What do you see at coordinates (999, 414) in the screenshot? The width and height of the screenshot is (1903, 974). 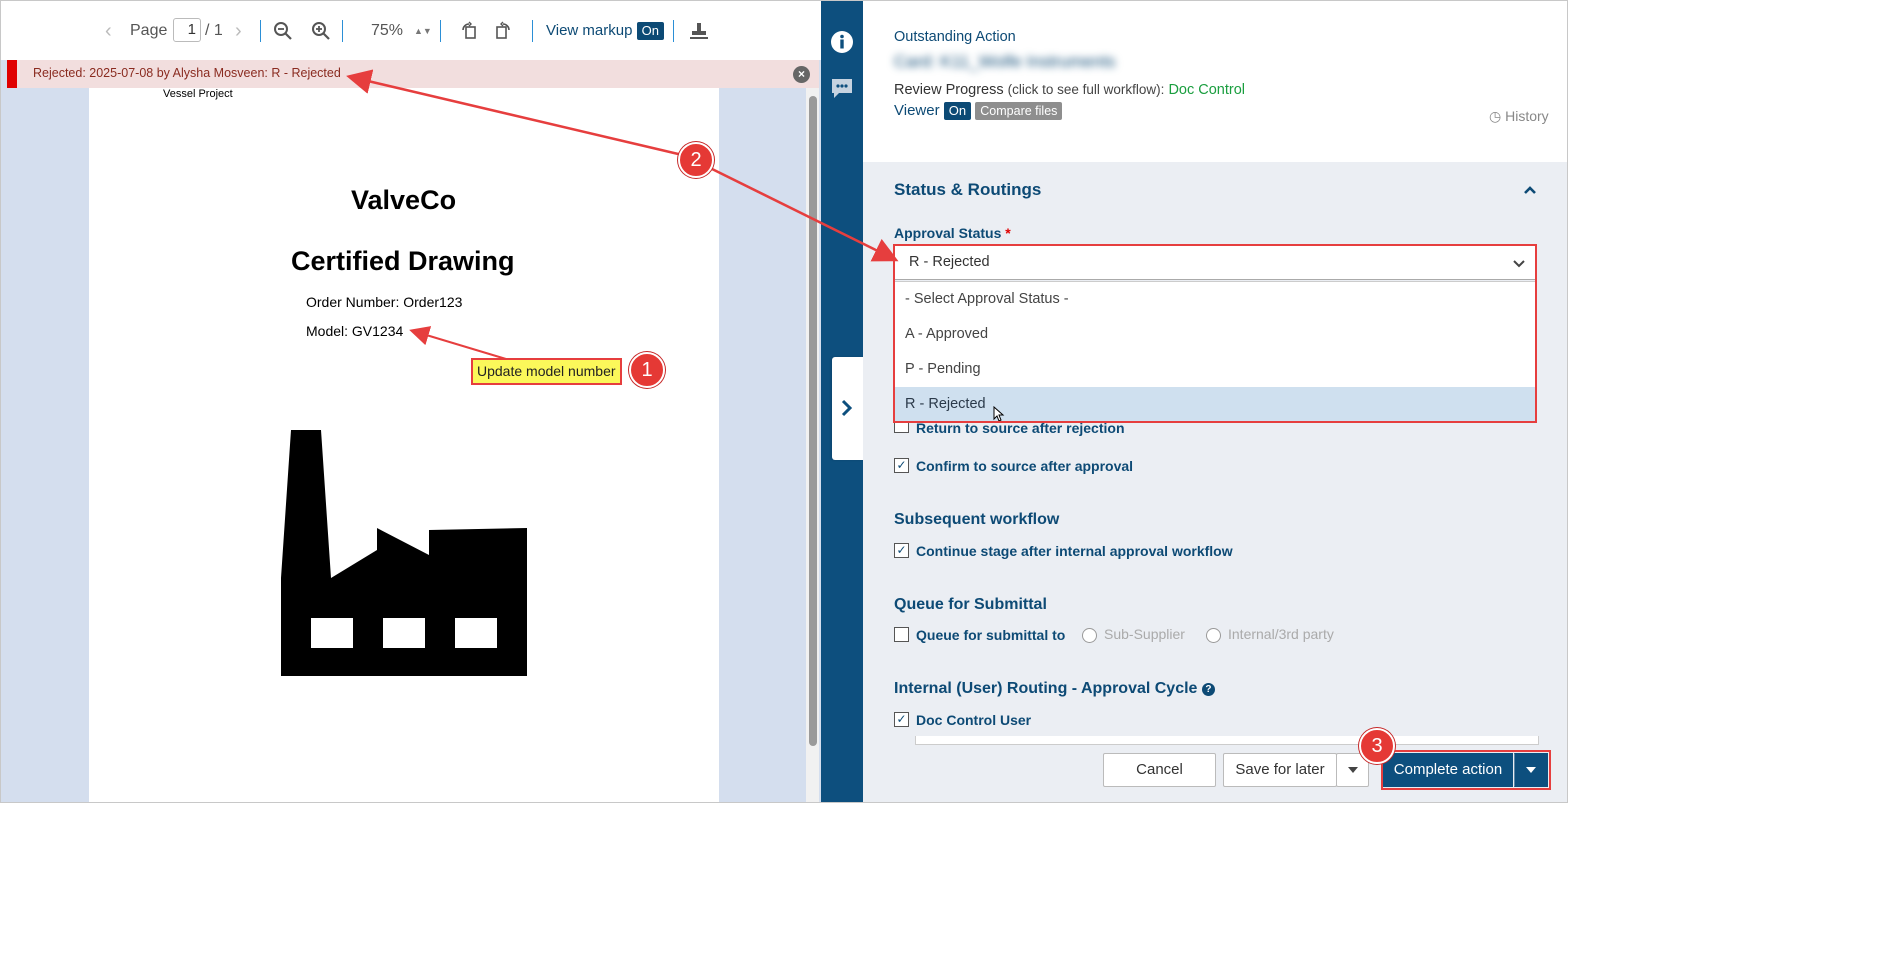 I see `mouse-cursor-icon` at bounding box center [999, 414].